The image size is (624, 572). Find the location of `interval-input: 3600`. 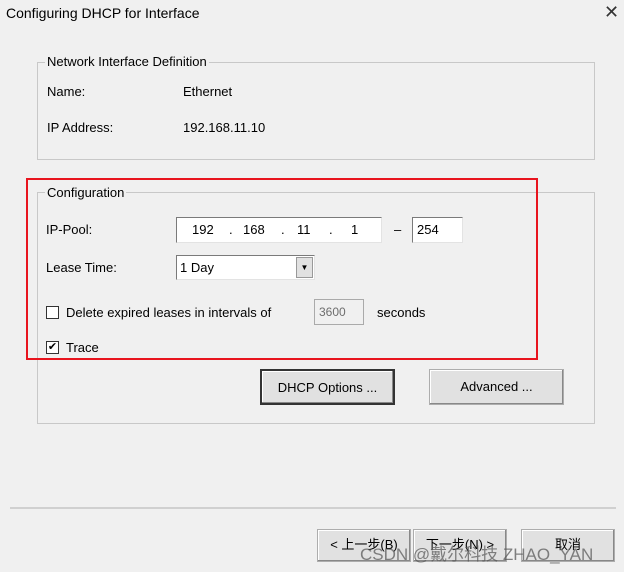

interval-input: 3600 is located at coordinates (339, 312).